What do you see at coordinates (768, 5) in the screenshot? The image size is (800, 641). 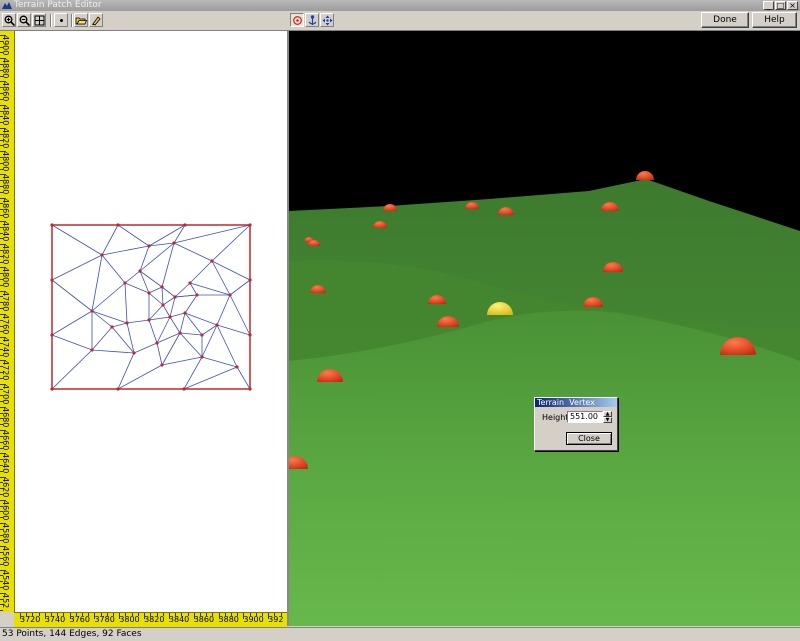 I see `minimize-button: _` at bounding box center [768, 5].